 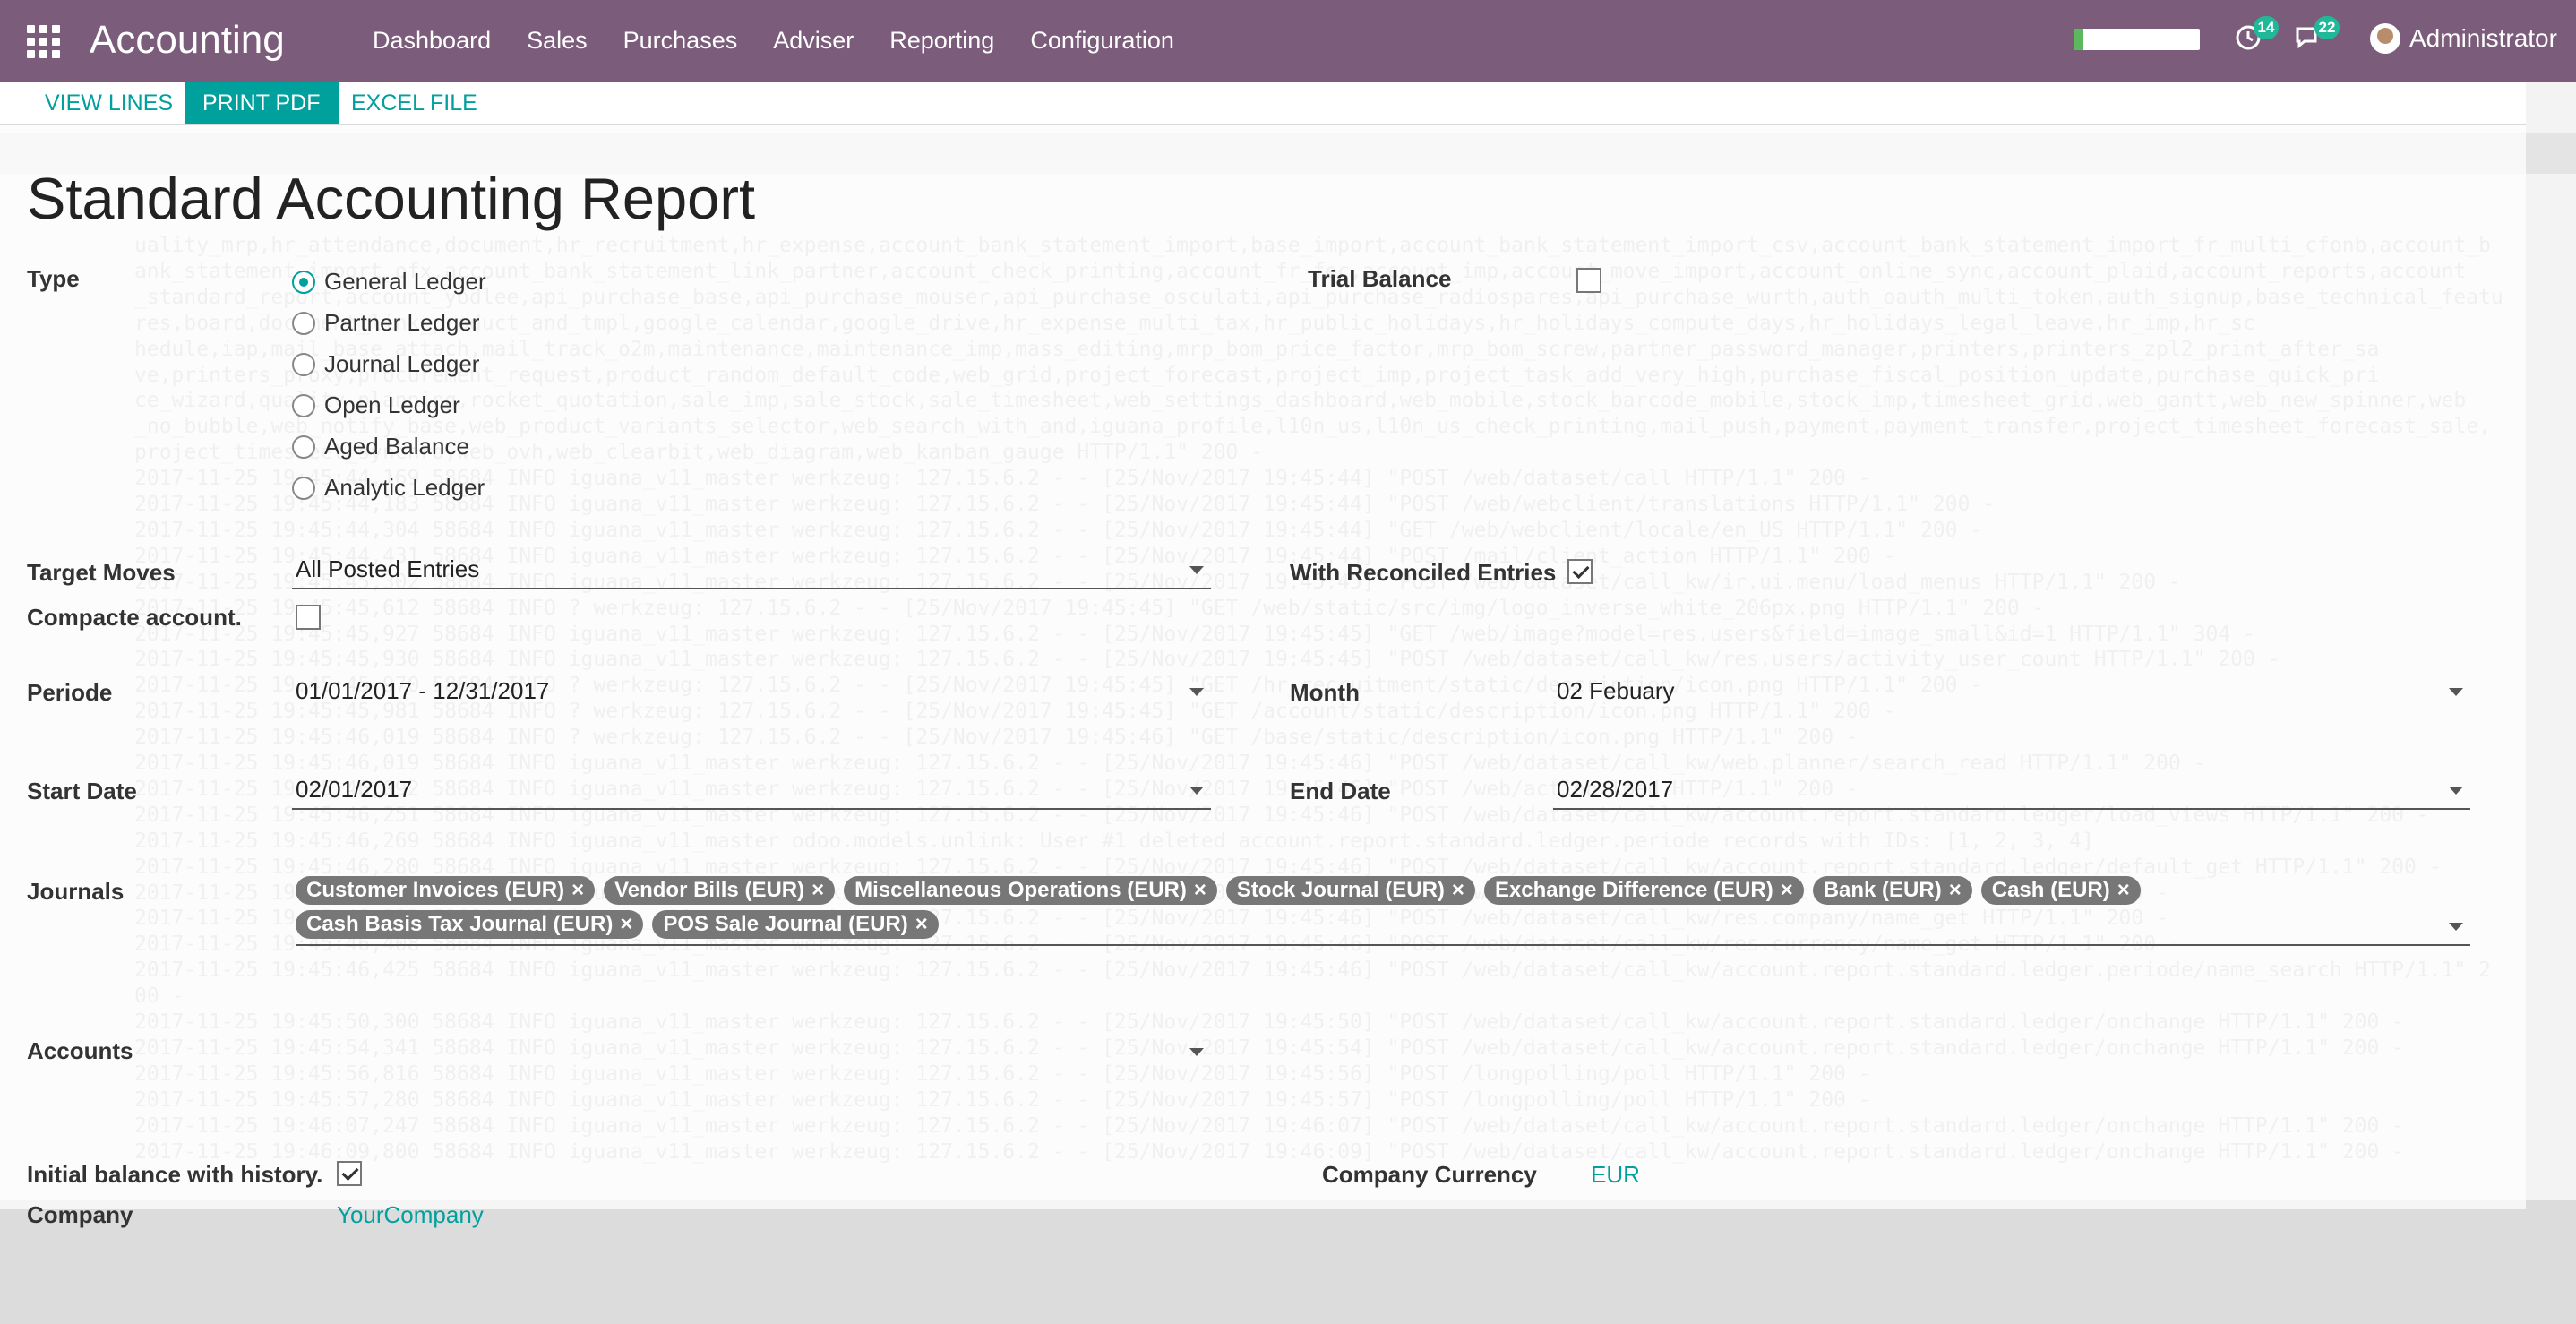 What do you see at coordinates (1580, 571) in the screenshot?
I see `with-reconciled-checkbox` at bounding box center [1580, 571].